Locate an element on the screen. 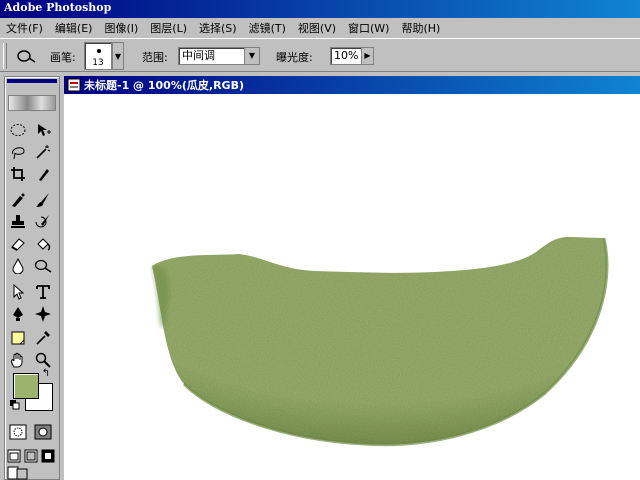  screen-mode-full-menu-icon is located at coordinates (31, 456).